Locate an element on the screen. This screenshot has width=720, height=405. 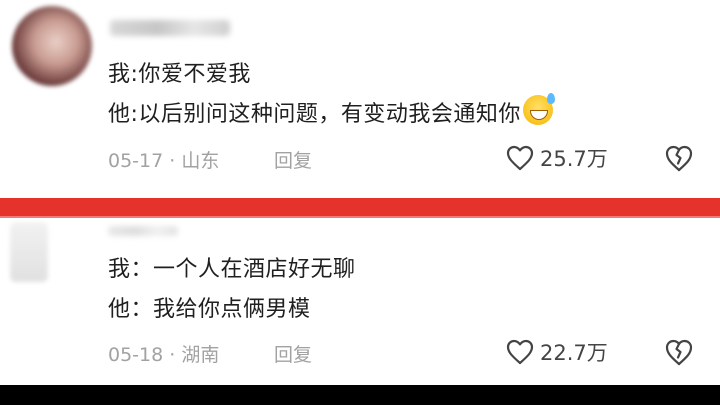
like-button: 22.7万 is located at coordinates (557, 352).